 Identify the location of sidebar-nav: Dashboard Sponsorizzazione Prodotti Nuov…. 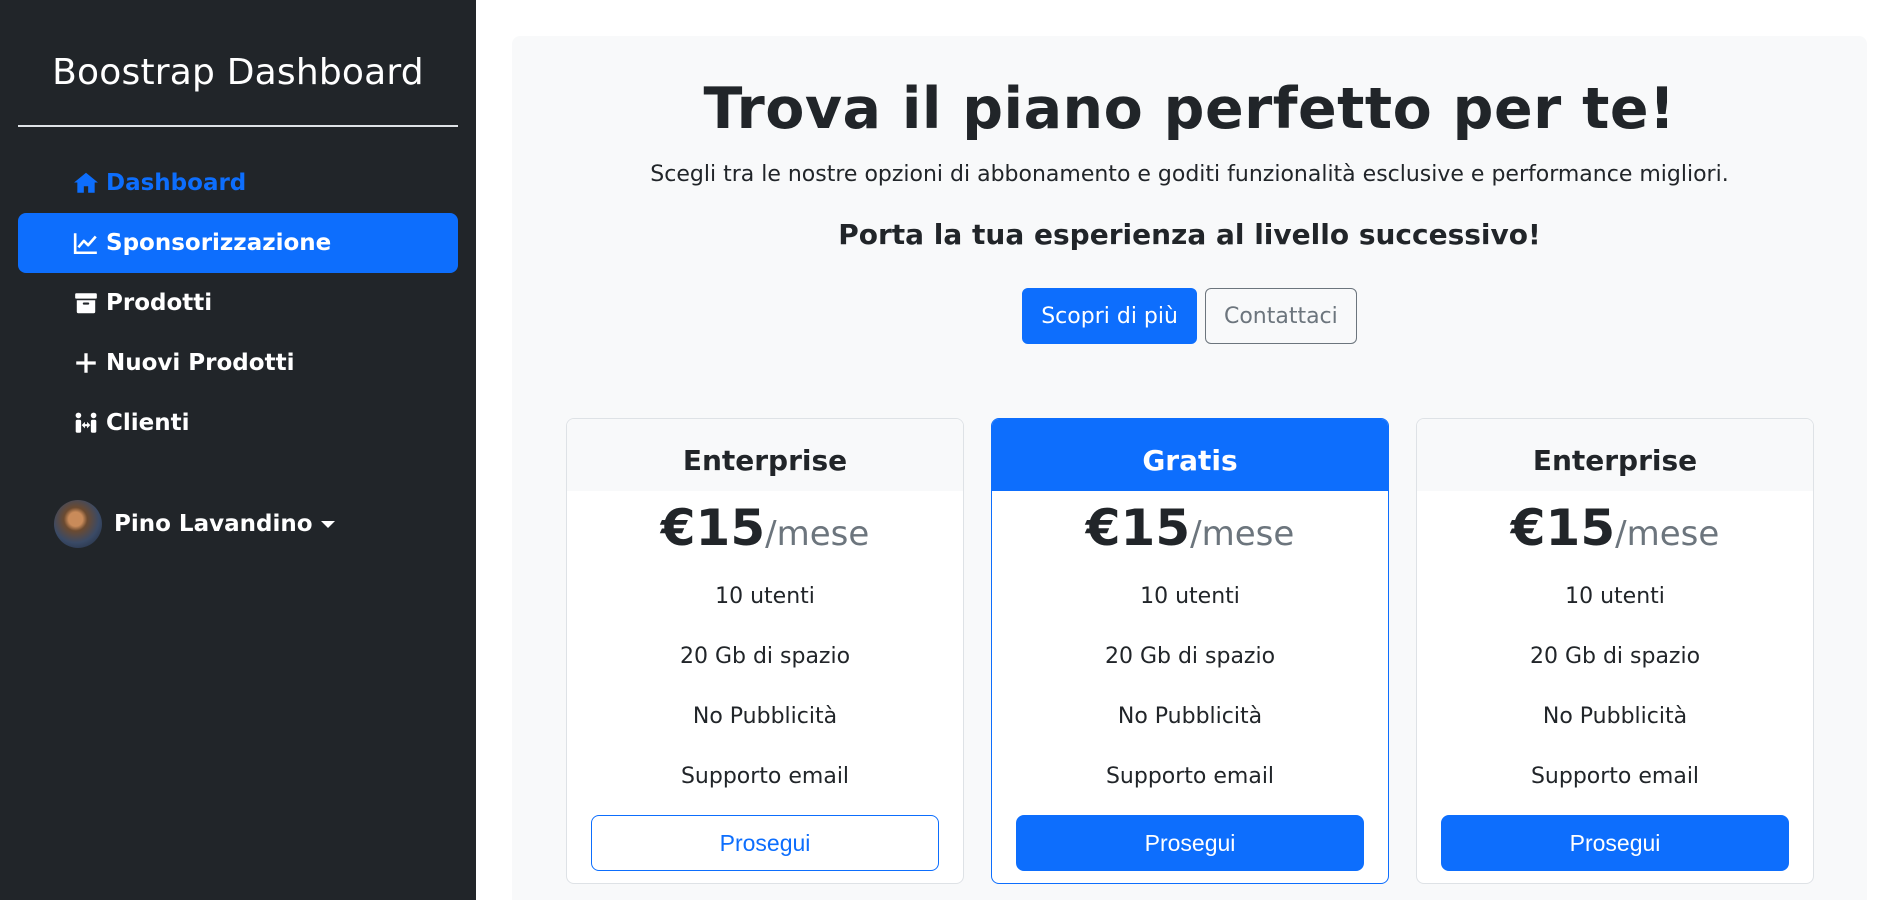
(238, 303).